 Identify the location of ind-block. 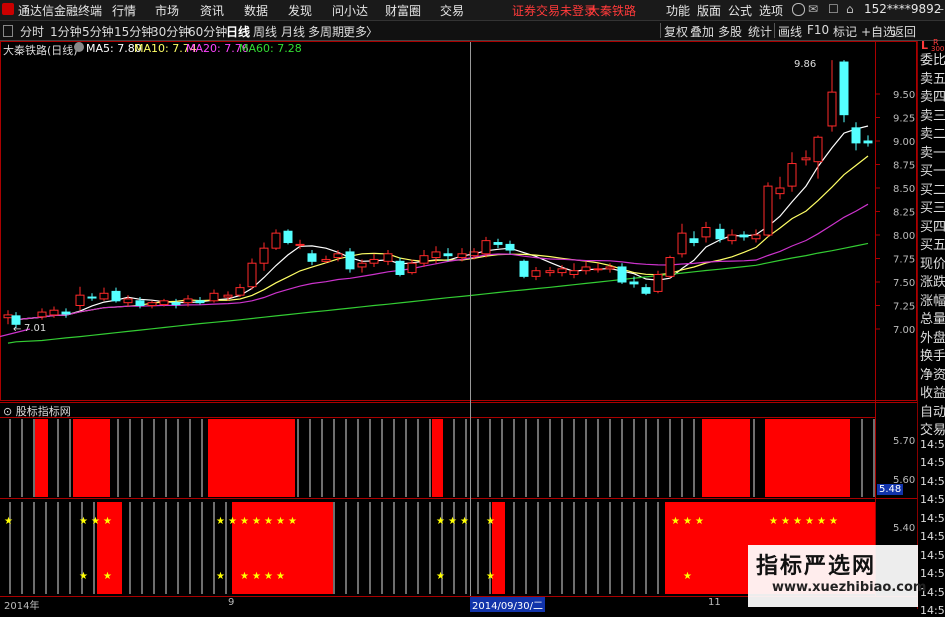
(251, 458).